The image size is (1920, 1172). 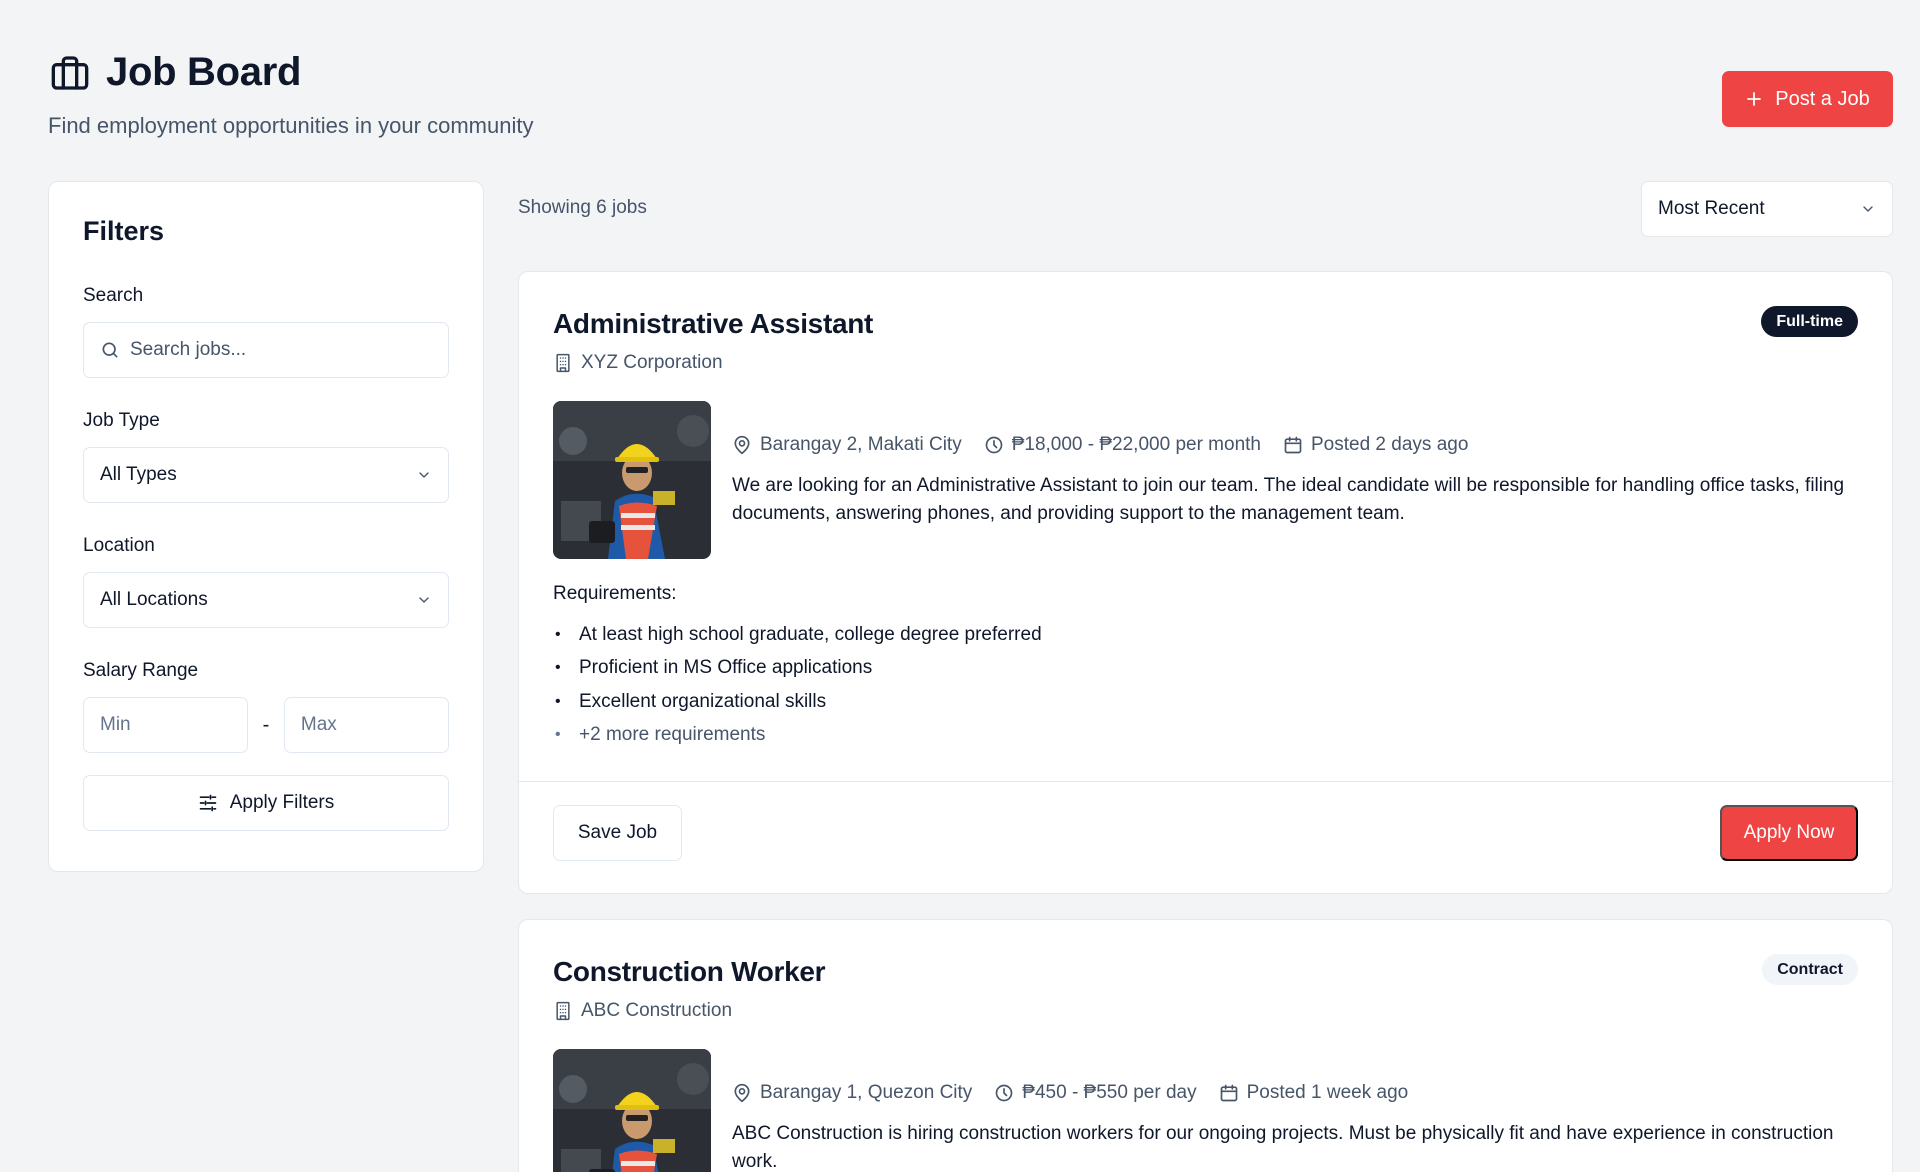 What do you see at coordinates (266, 600) in the screenshot?
I see `location-select: All Locations` at bounding box center [266, 600].